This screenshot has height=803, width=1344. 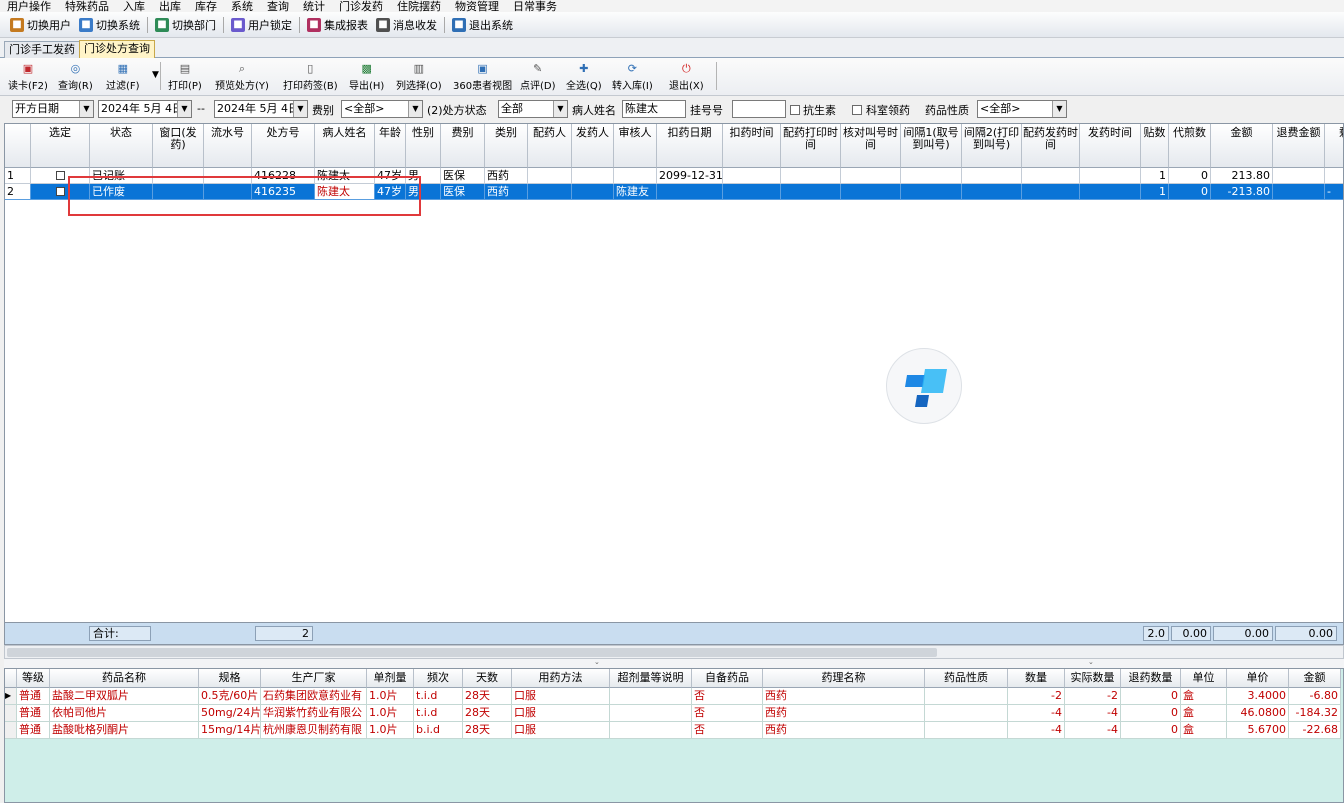 I want to click on column-header-19: 间隔2(打印到叫号), so click(x=992, y=146).